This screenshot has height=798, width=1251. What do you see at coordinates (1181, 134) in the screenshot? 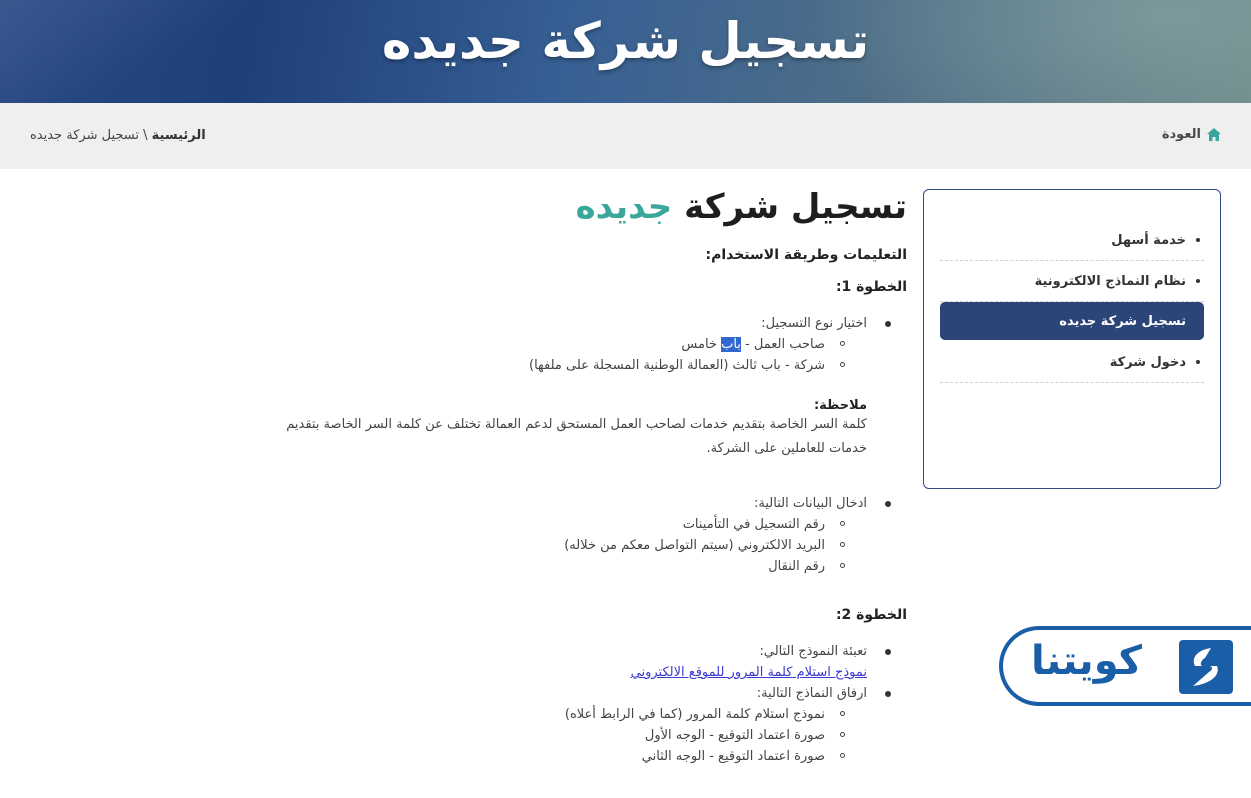
I see `back-label: العودة` at bounding box center [1181, 134].